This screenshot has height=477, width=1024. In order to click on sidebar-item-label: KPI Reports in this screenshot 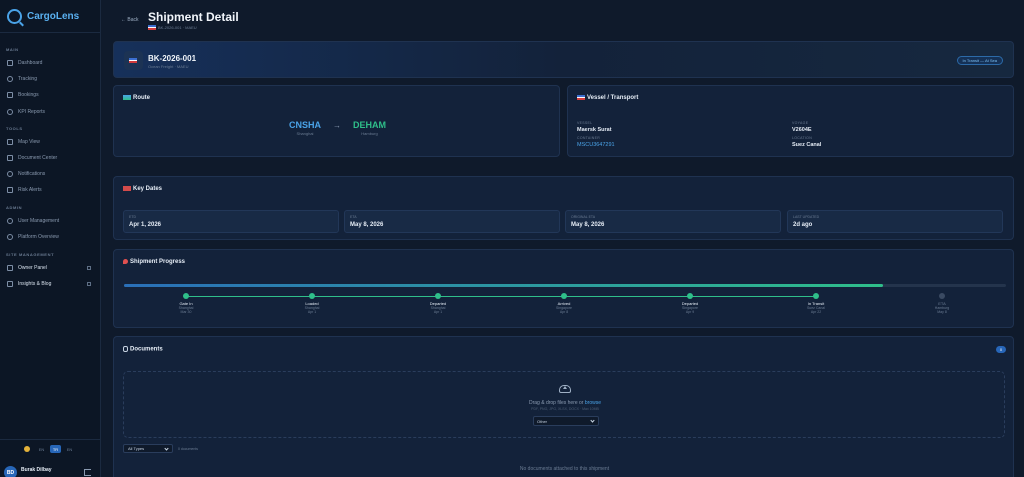, I will do `click(31, 111)`.